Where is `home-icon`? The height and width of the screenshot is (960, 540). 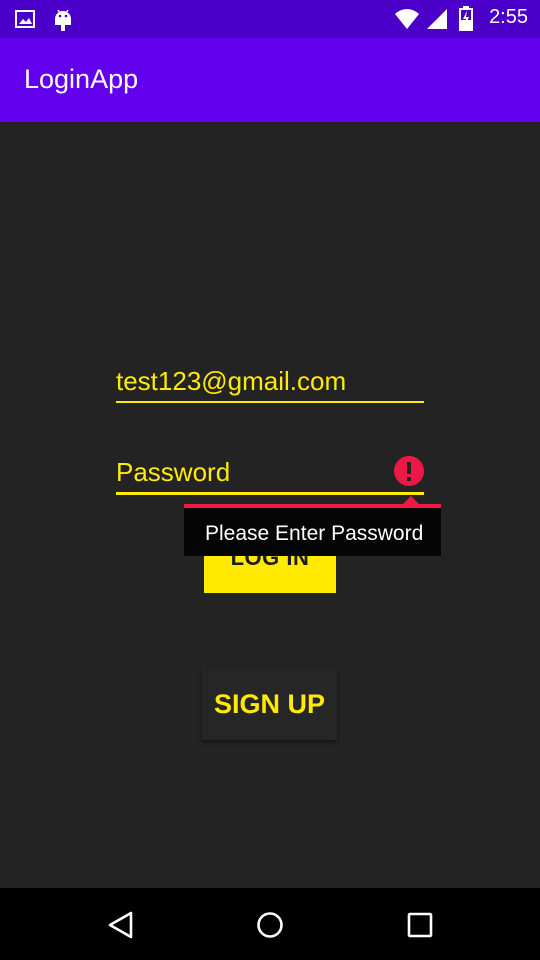 home-icon is located at coordinates (270, 925).